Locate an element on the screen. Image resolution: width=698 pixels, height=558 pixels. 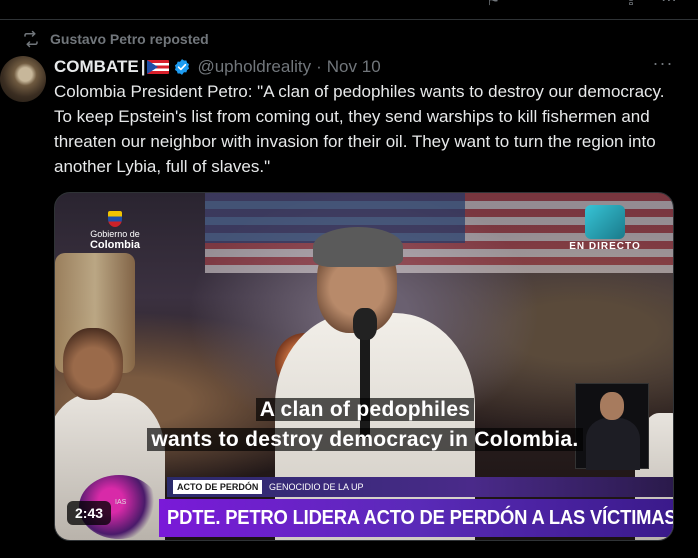
speaker-hair is located at coordinates (358, 247).